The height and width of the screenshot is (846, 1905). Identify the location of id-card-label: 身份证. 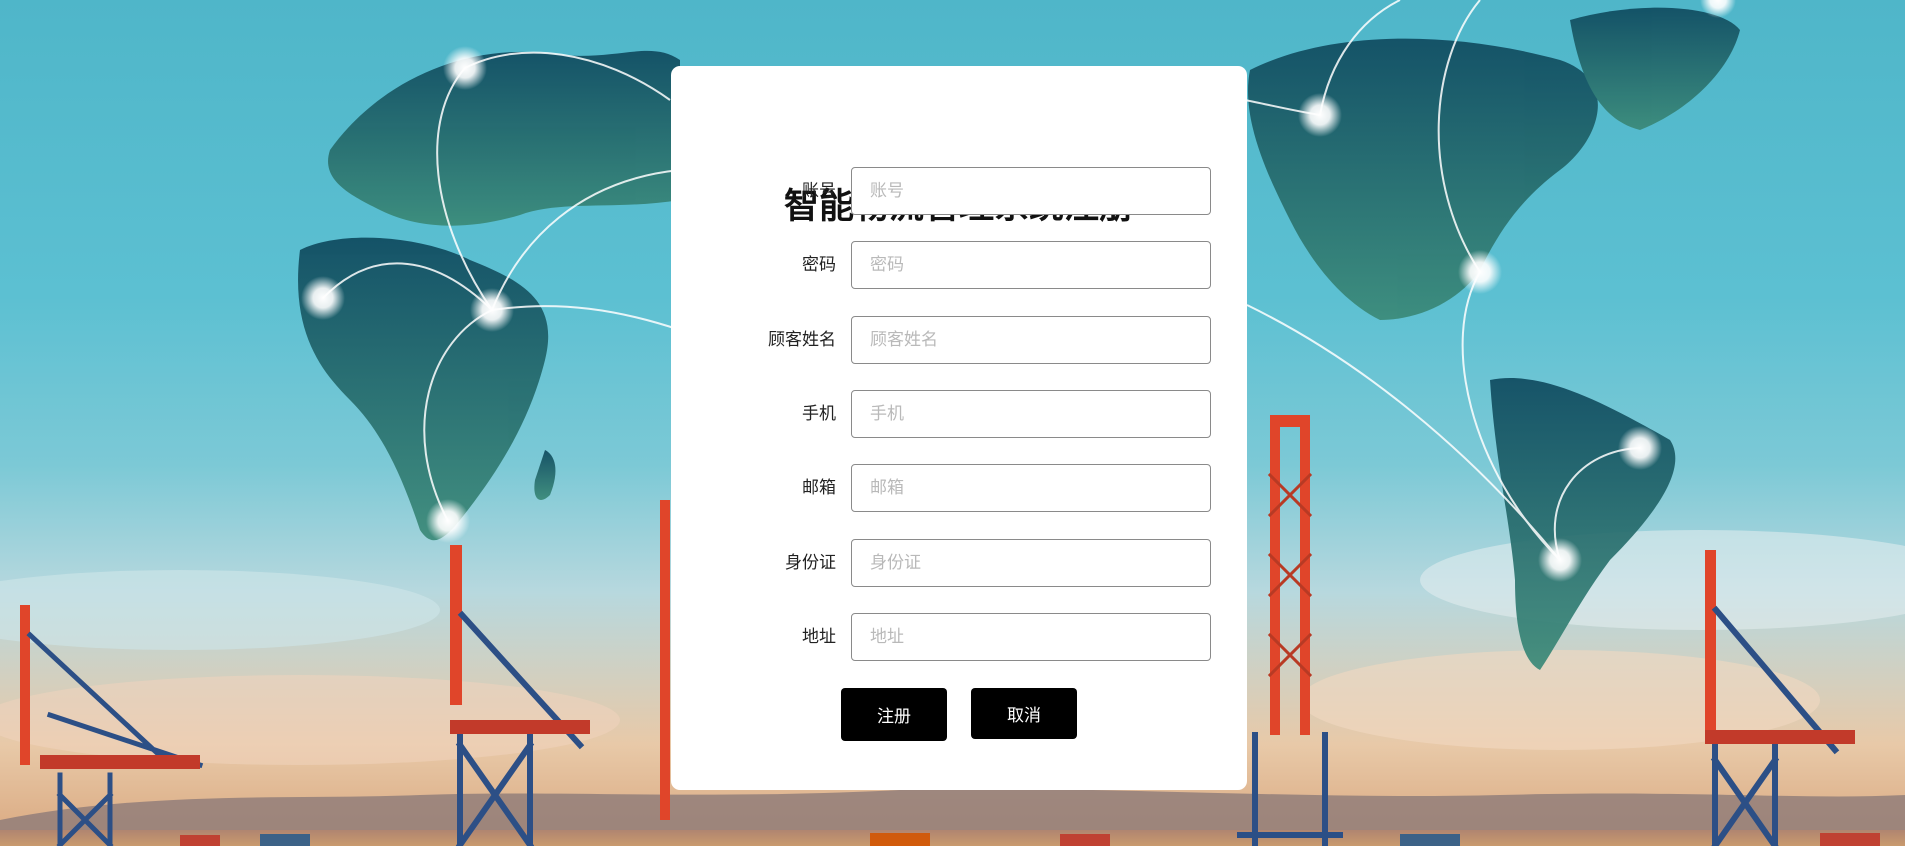
(810, 563).